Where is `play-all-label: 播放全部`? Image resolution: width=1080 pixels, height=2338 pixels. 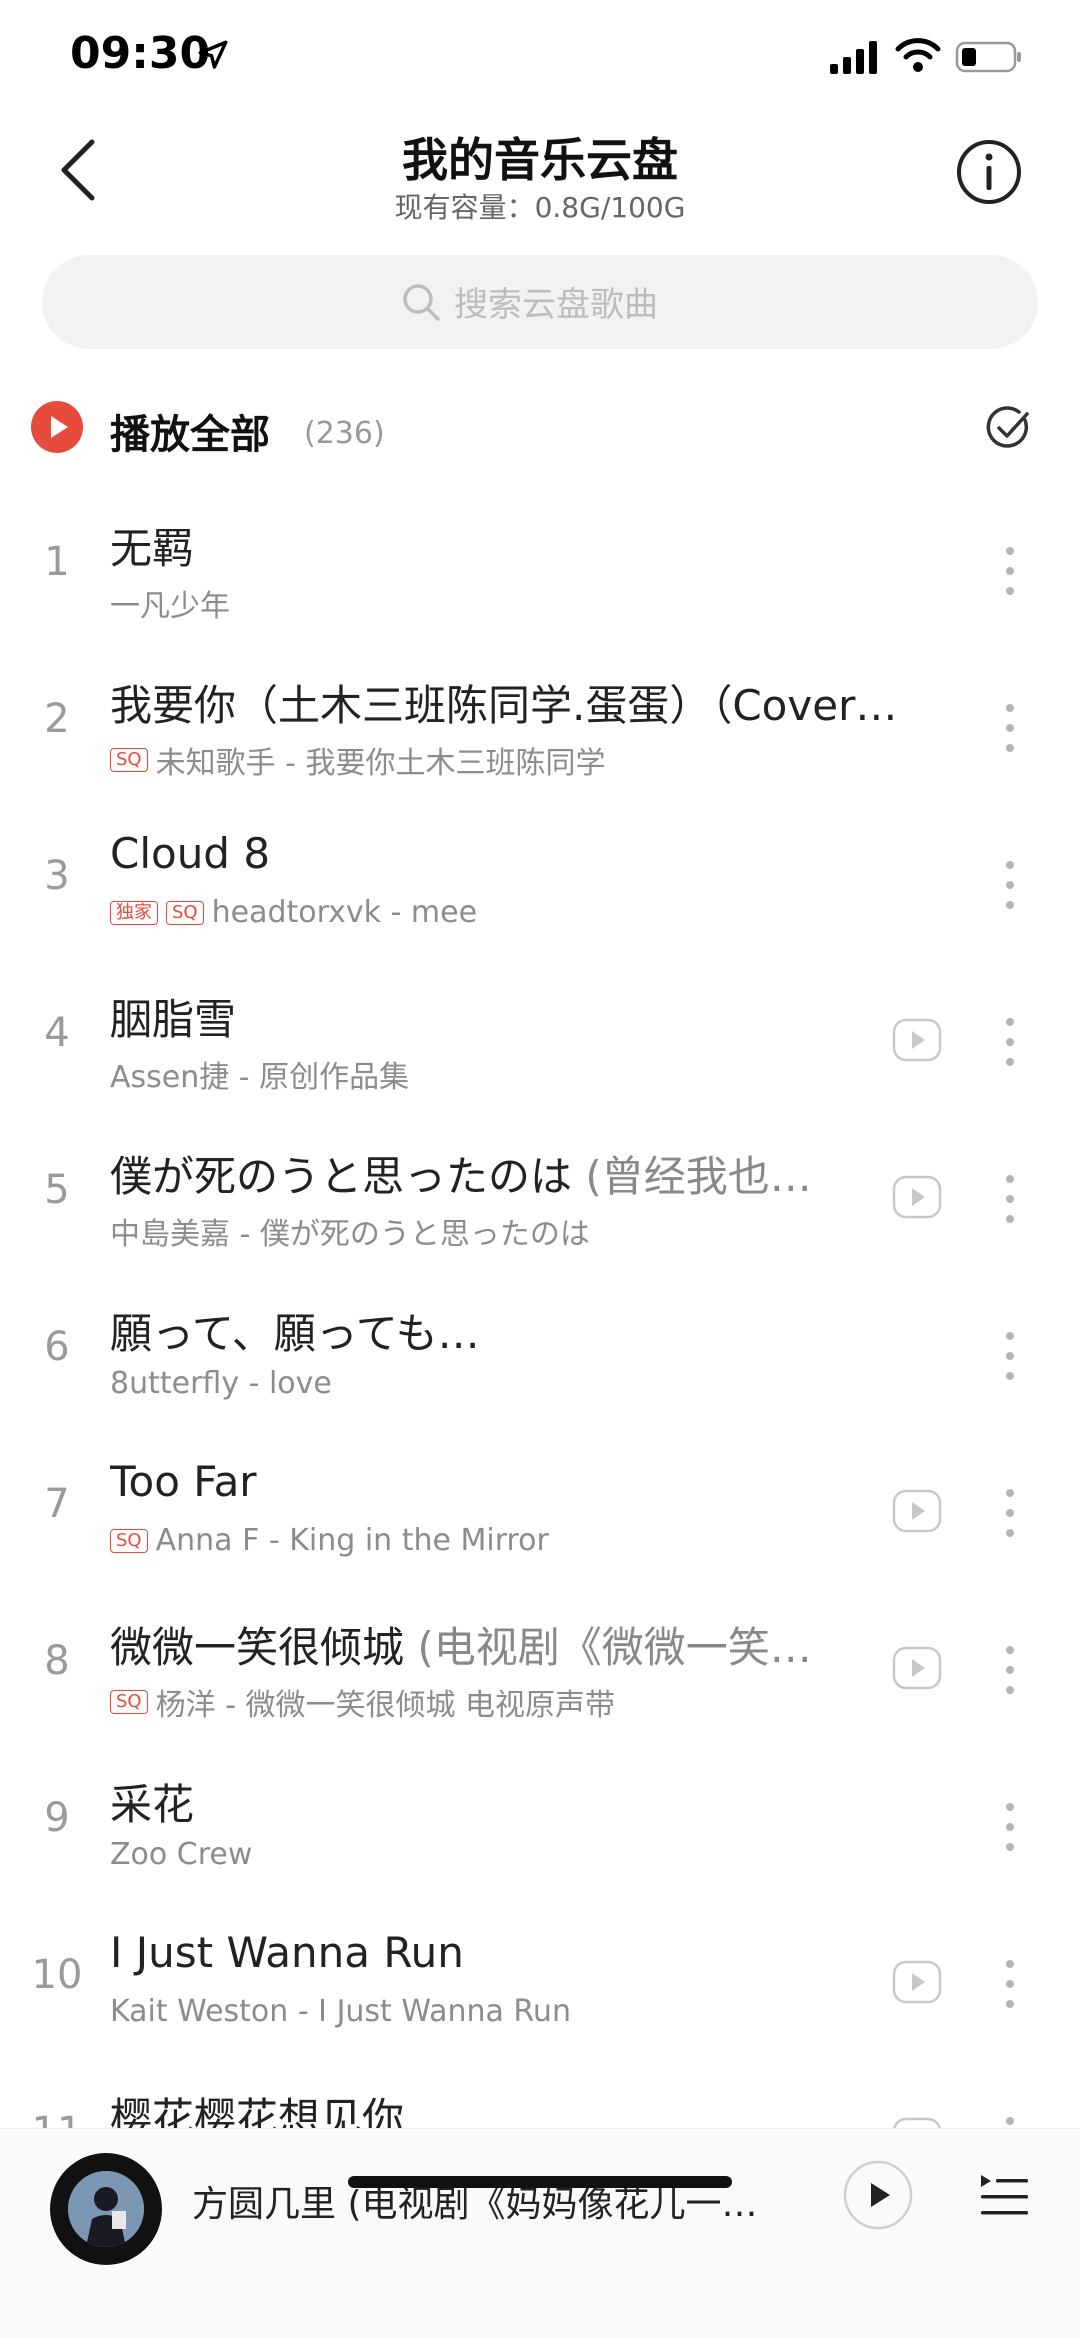
play-all-label: 播放全部 is located at coordinates (190, 431).